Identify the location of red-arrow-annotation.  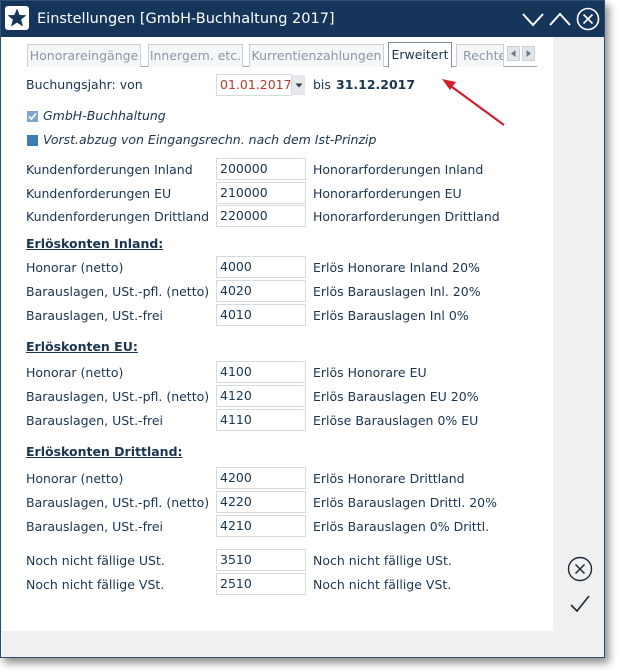
(473, 102).